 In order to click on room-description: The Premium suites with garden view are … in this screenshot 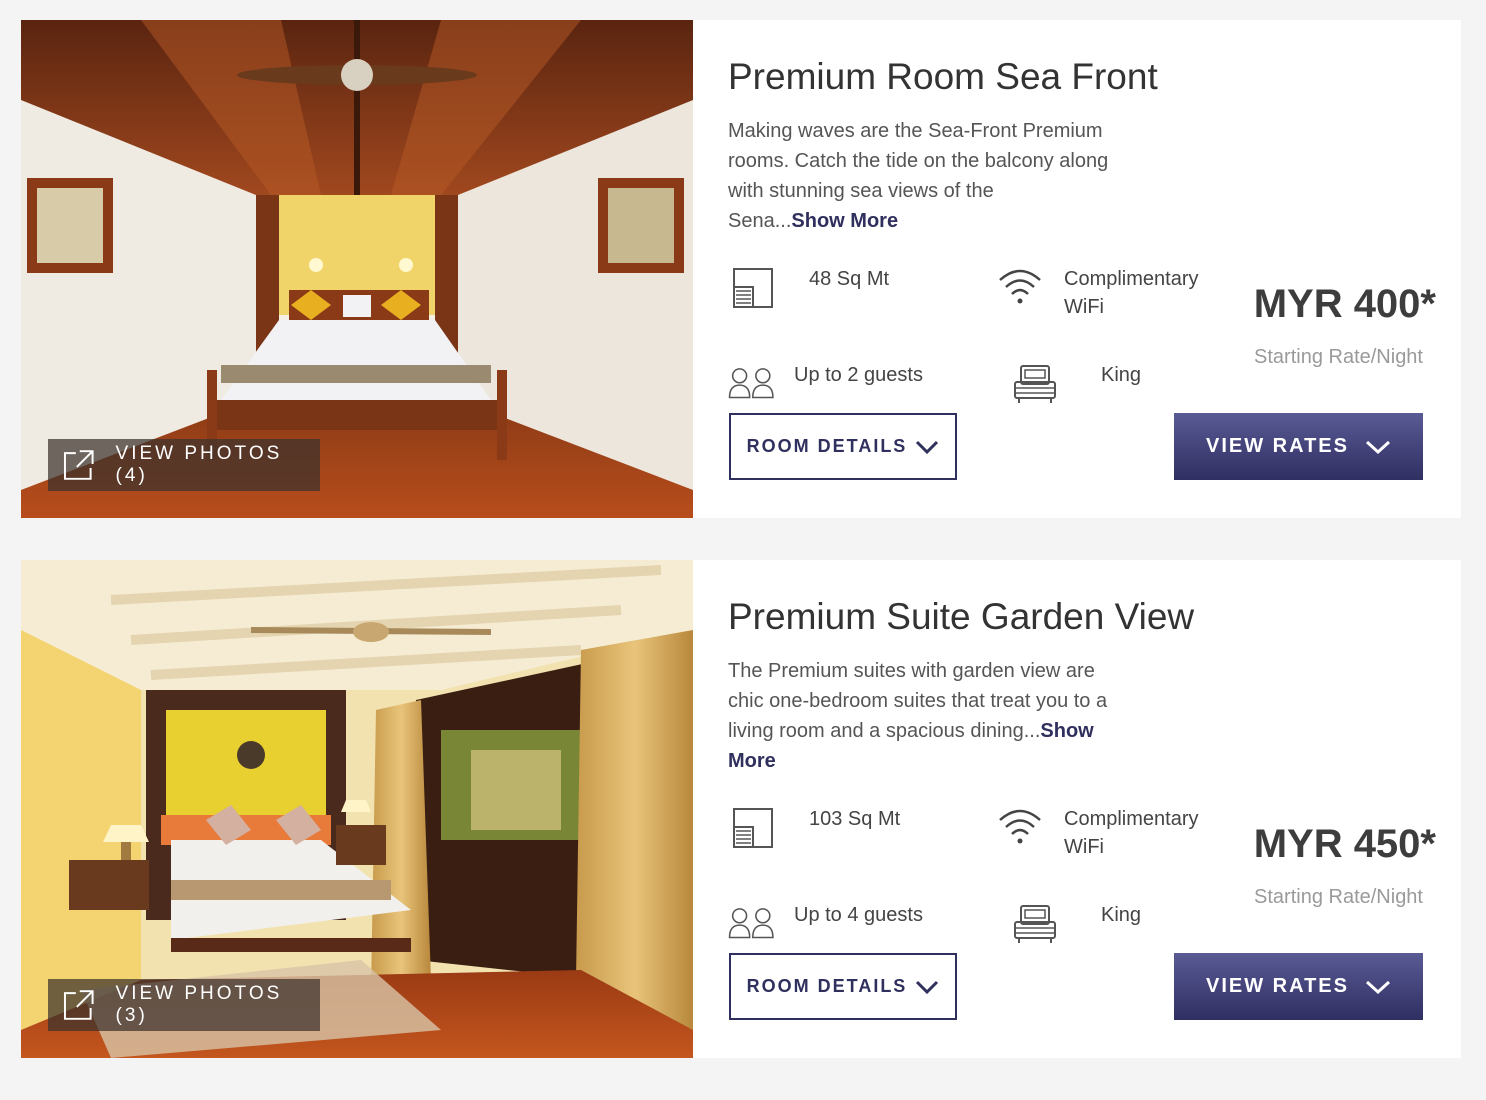, I will do `click(920, 716)`.